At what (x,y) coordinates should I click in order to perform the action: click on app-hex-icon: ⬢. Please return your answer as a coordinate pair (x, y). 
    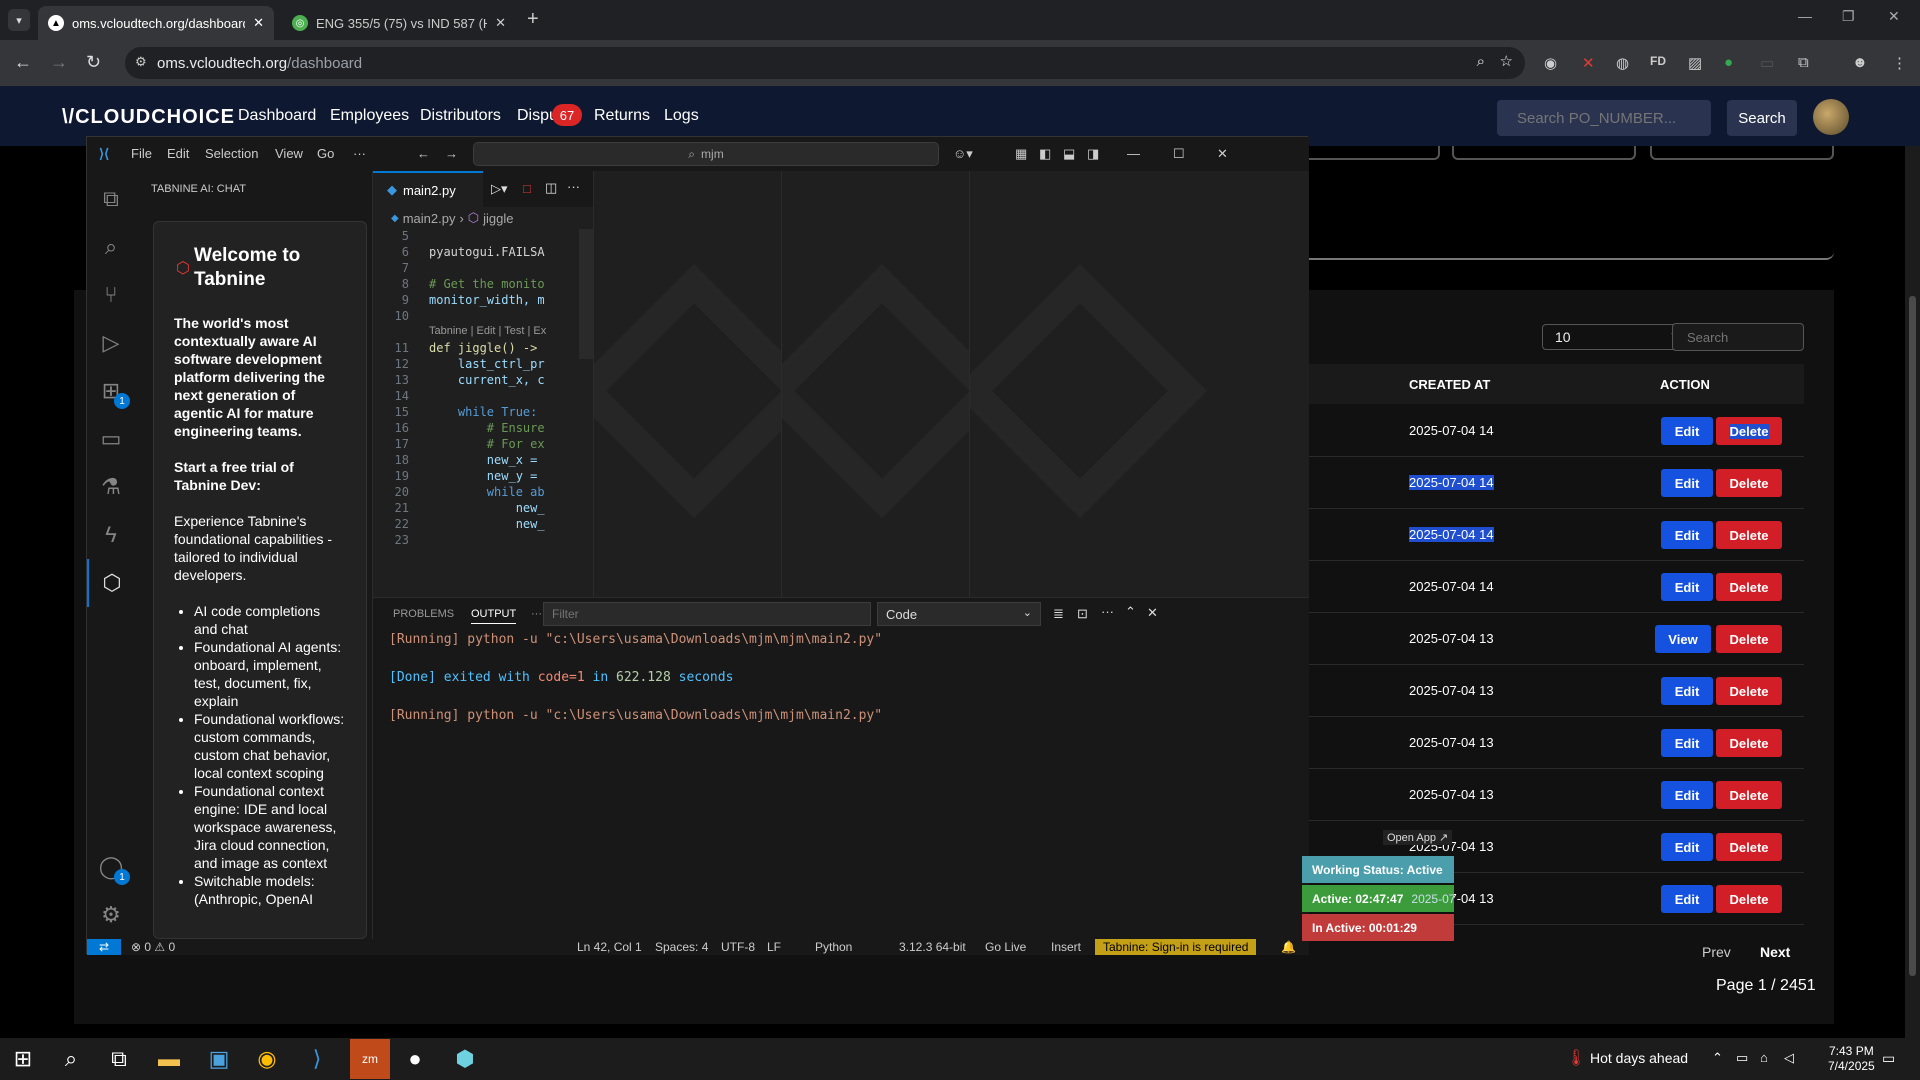
    Looking at the image, I should click on (465, 1059).